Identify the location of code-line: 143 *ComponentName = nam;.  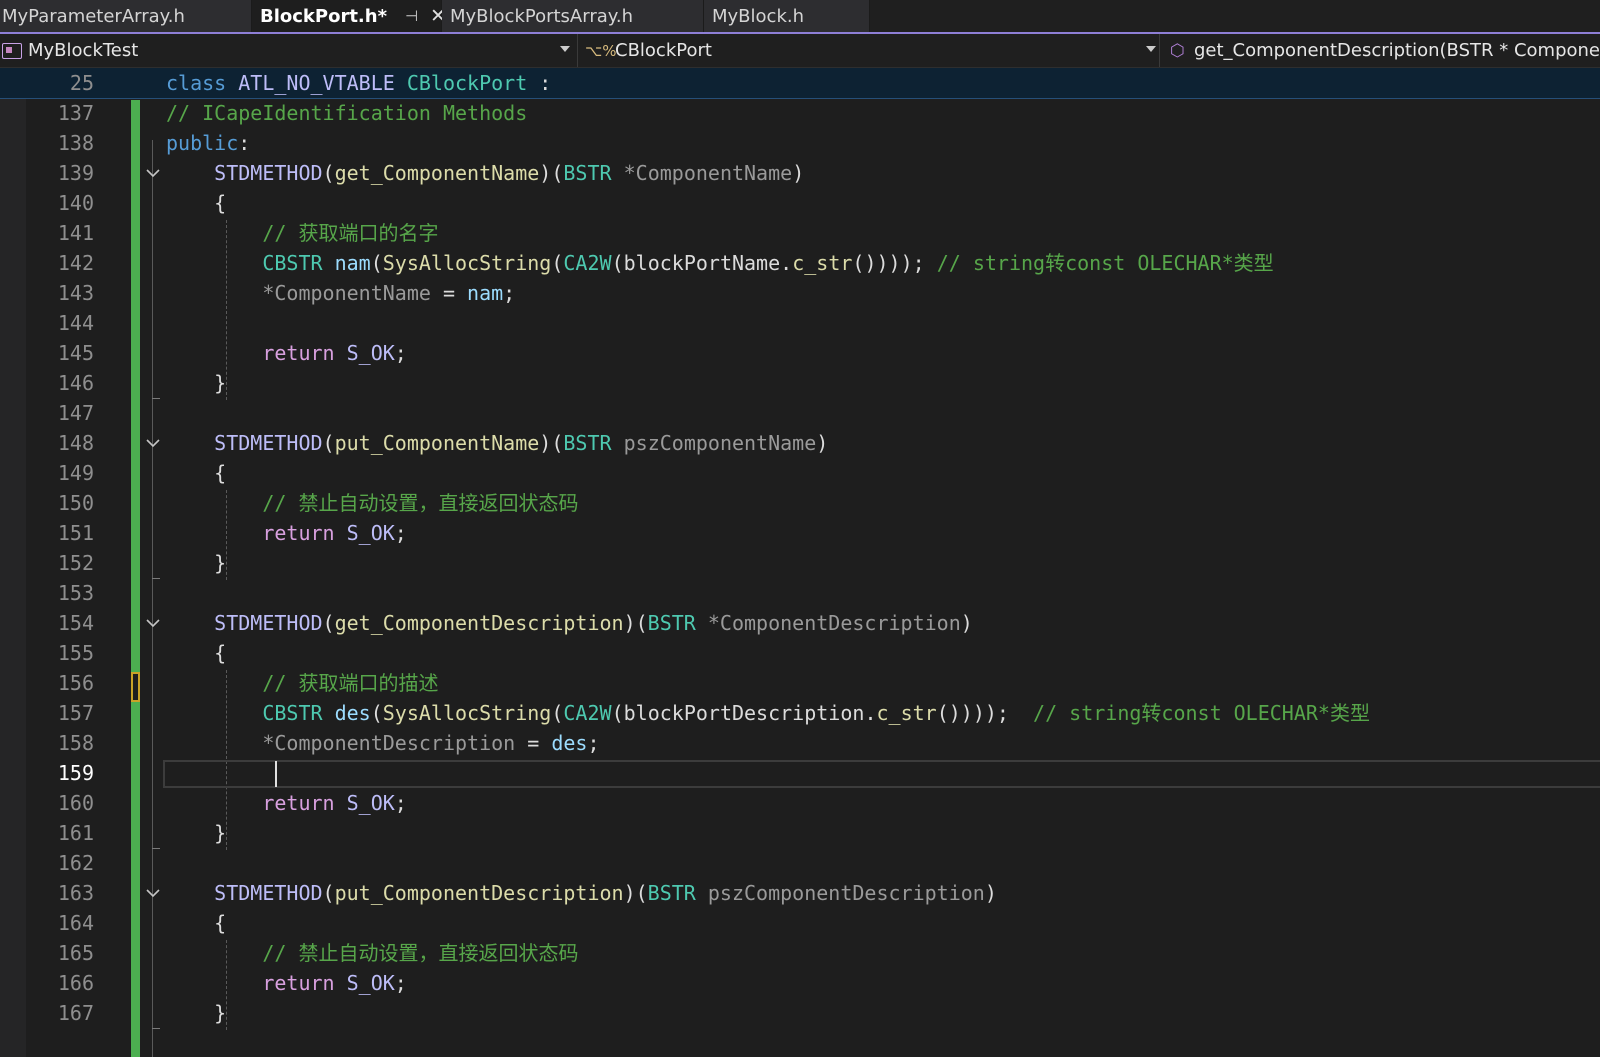
(800, 293).